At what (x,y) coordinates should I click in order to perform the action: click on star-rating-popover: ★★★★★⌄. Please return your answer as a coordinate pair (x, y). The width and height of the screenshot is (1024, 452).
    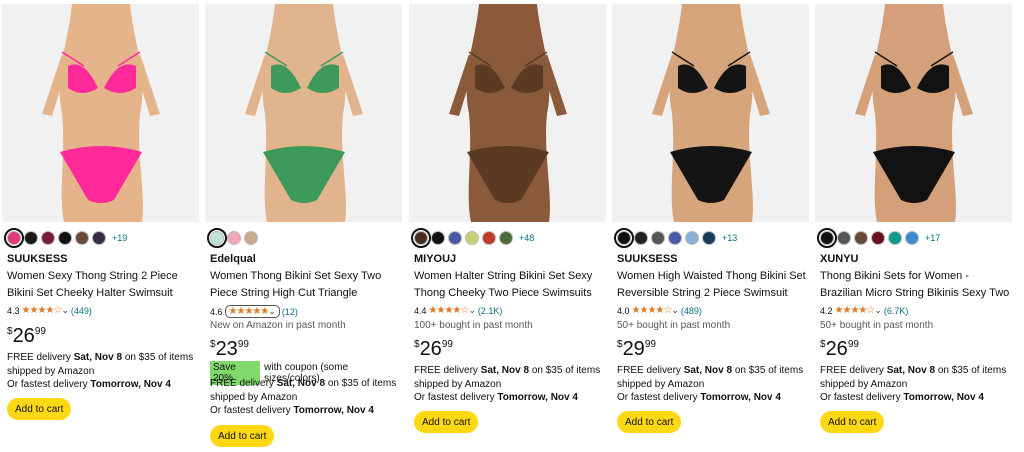
    Looking at the image, I should click on (252, 311).